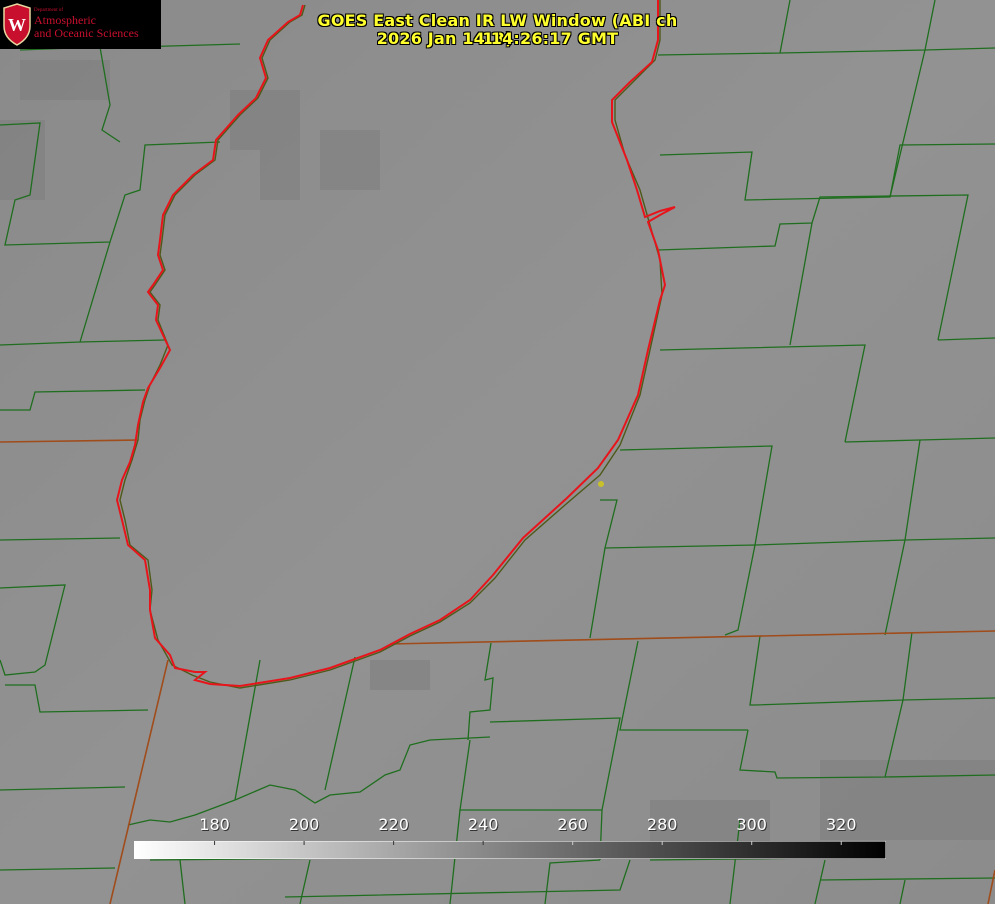 The width and height of the screenshot is (995, 904). Describe the element at coordinates (841, 824) in the screenshot. I see `colorbar-tick-label: 320` at that location.